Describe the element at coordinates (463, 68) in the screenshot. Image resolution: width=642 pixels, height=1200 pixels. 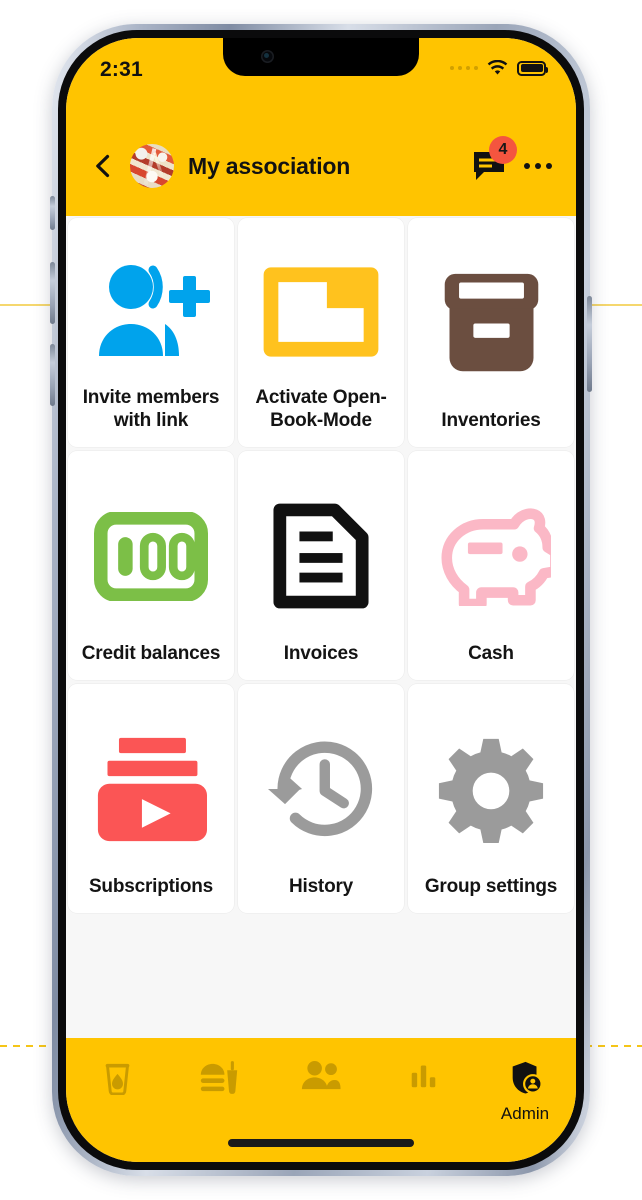
I see `signal-dots-icon` at that location.